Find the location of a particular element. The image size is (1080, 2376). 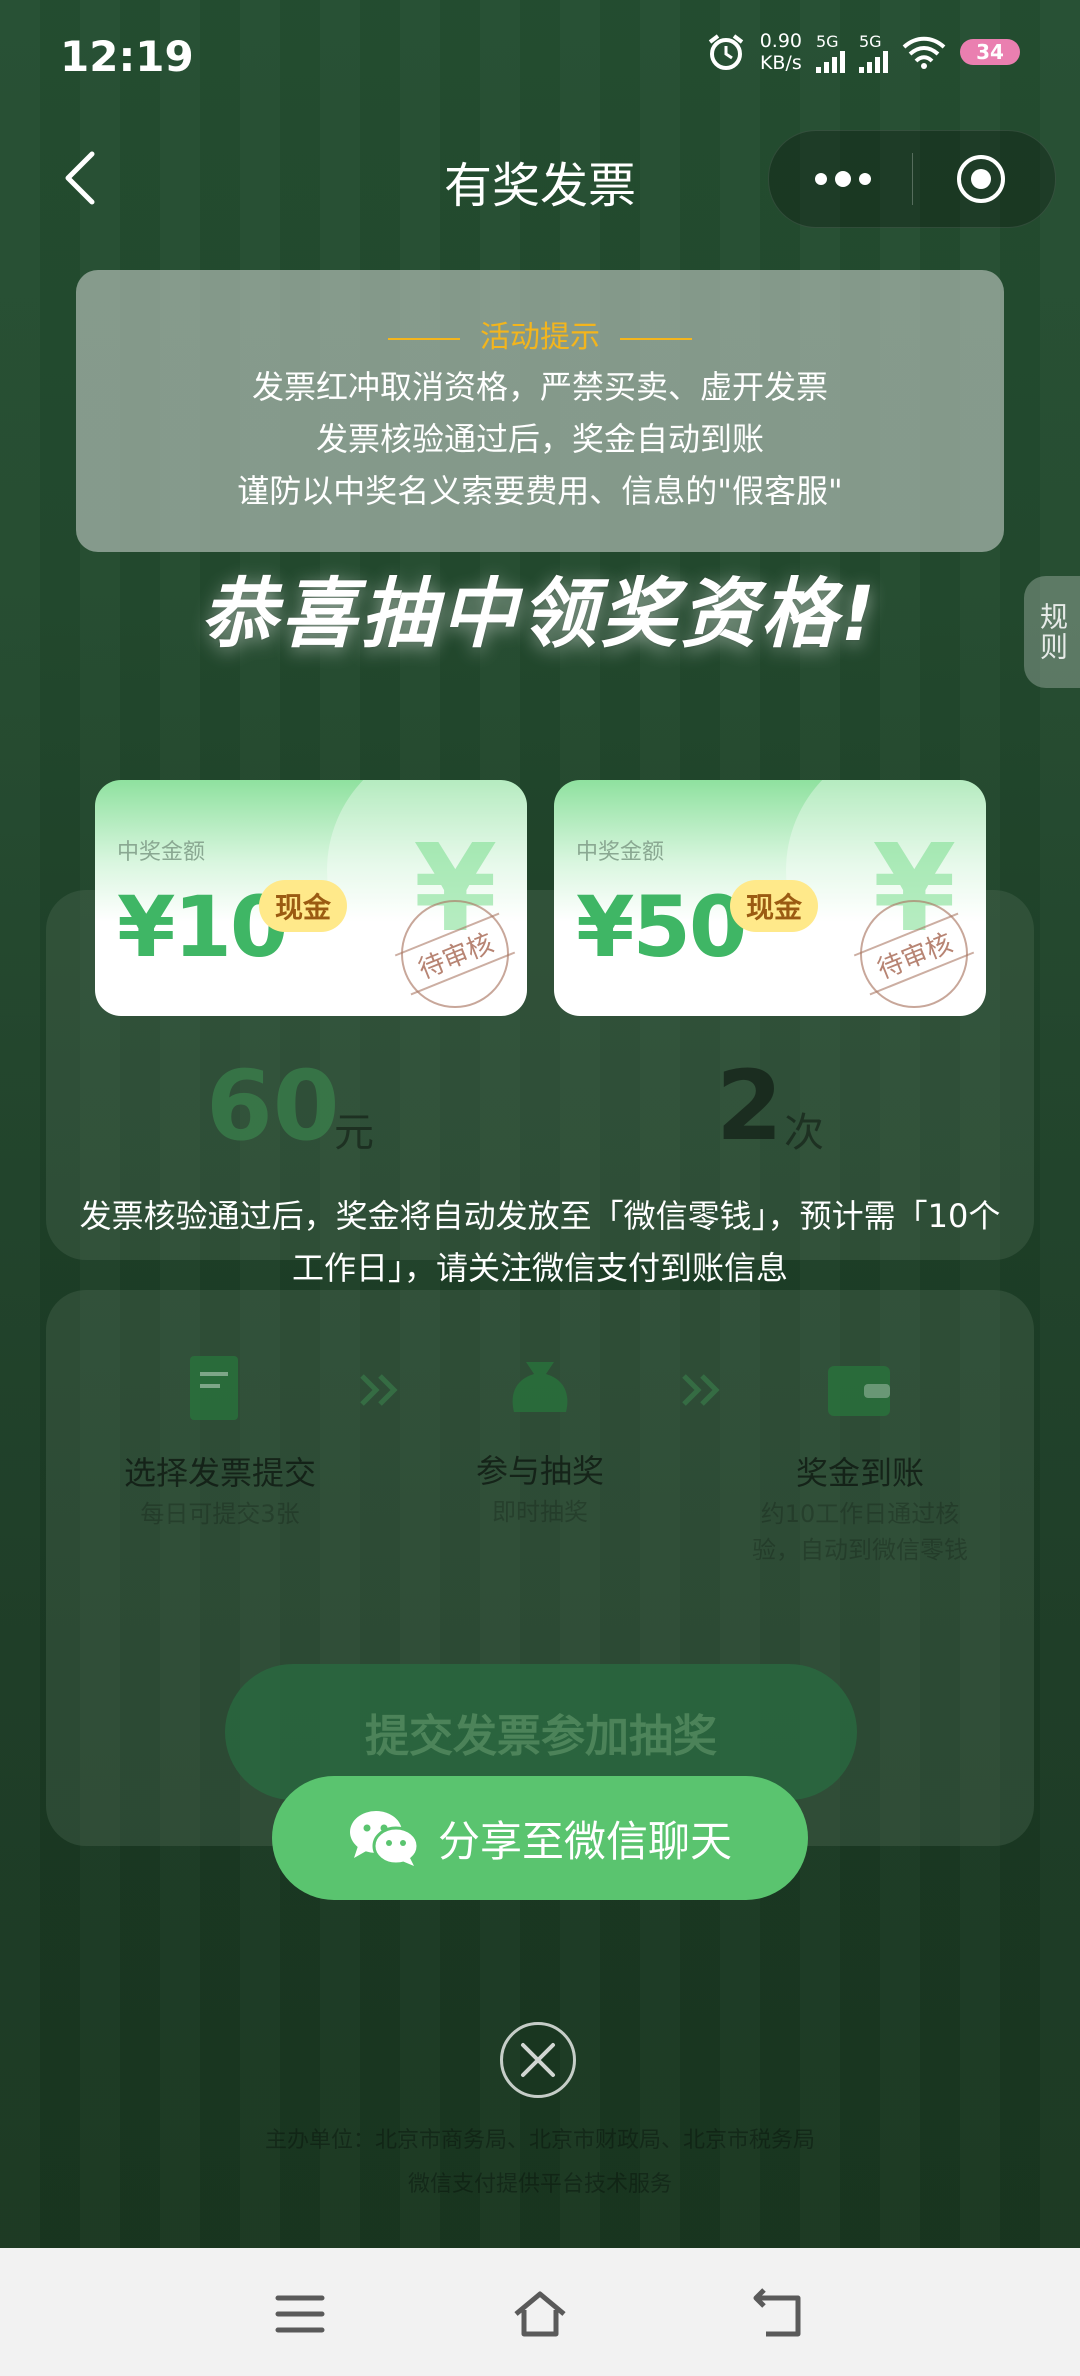

rules-tab: 规则 is located at coordinates (1052, 632).